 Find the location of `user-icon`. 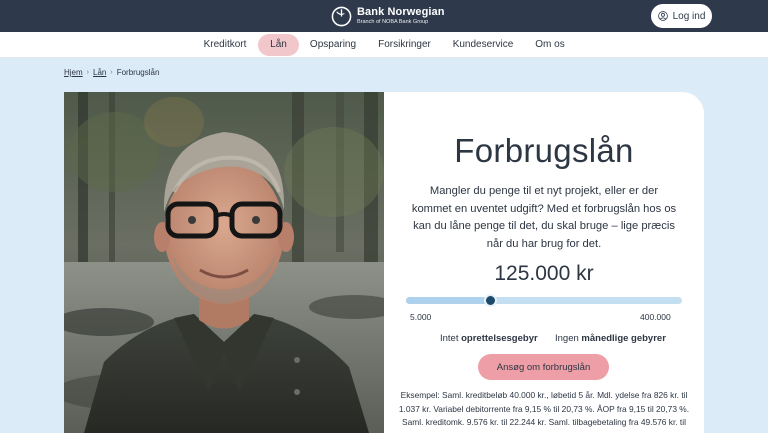

user-icon is located at coordinates (662, 16).